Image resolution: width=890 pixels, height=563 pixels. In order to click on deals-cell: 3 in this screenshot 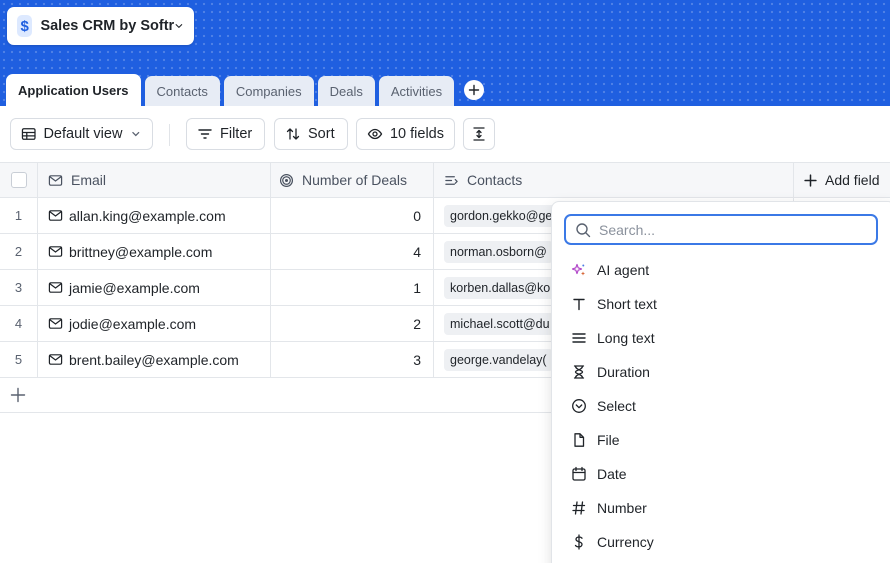, I will do `click(352, 359)`.